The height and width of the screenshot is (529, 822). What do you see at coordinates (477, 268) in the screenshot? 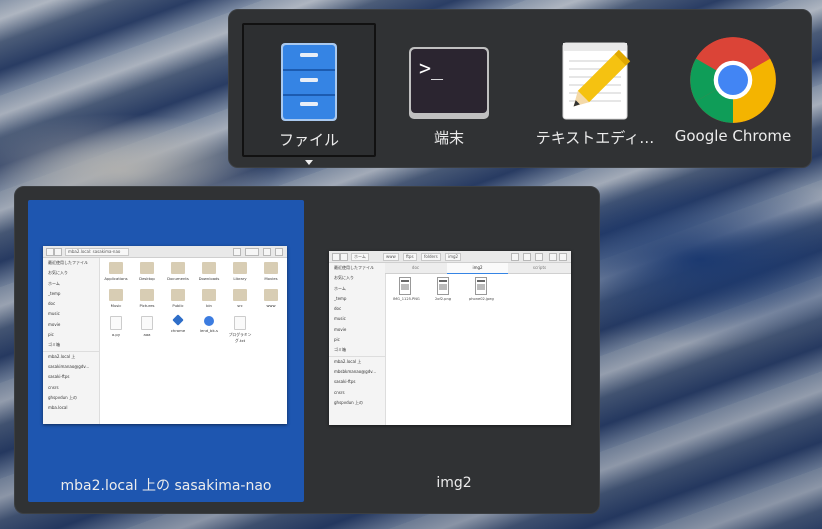
I see `tab-img2: img2` at bounding box center [477, 268].